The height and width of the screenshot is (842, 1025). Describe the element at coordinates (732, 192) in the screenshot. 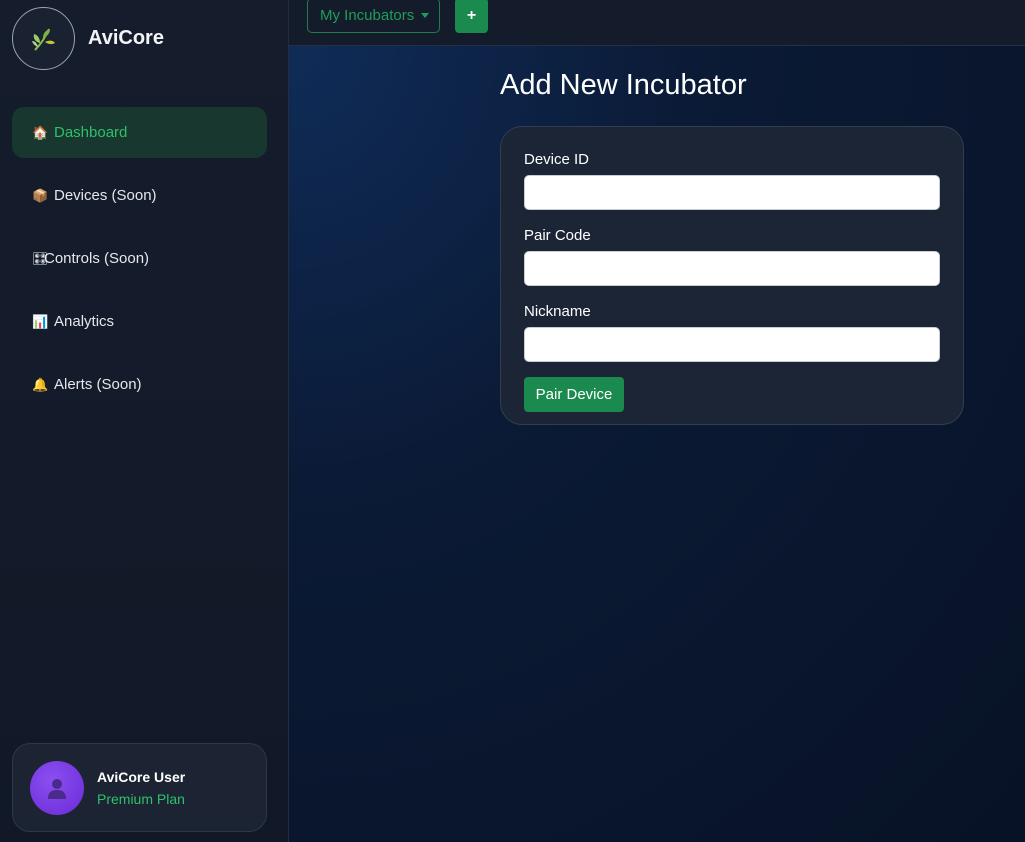

I see `device-id-input` at that location.